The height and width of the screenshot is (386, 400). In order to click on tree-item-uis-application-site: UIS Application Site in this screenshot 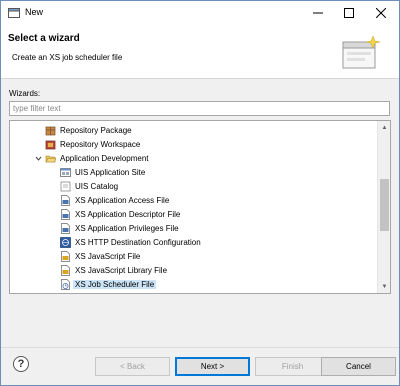, I will do `click(193, 172)`.